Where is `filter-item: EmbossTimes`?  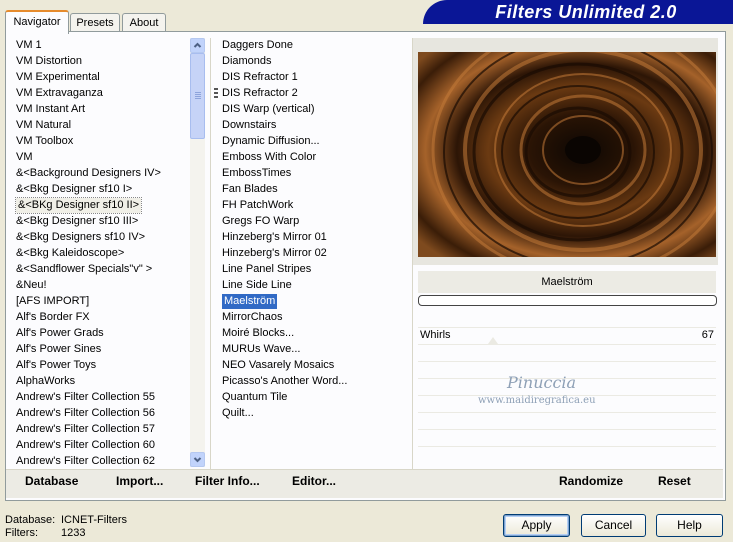
filter-item: EmbossTimes is located at coordinates (256, 173).